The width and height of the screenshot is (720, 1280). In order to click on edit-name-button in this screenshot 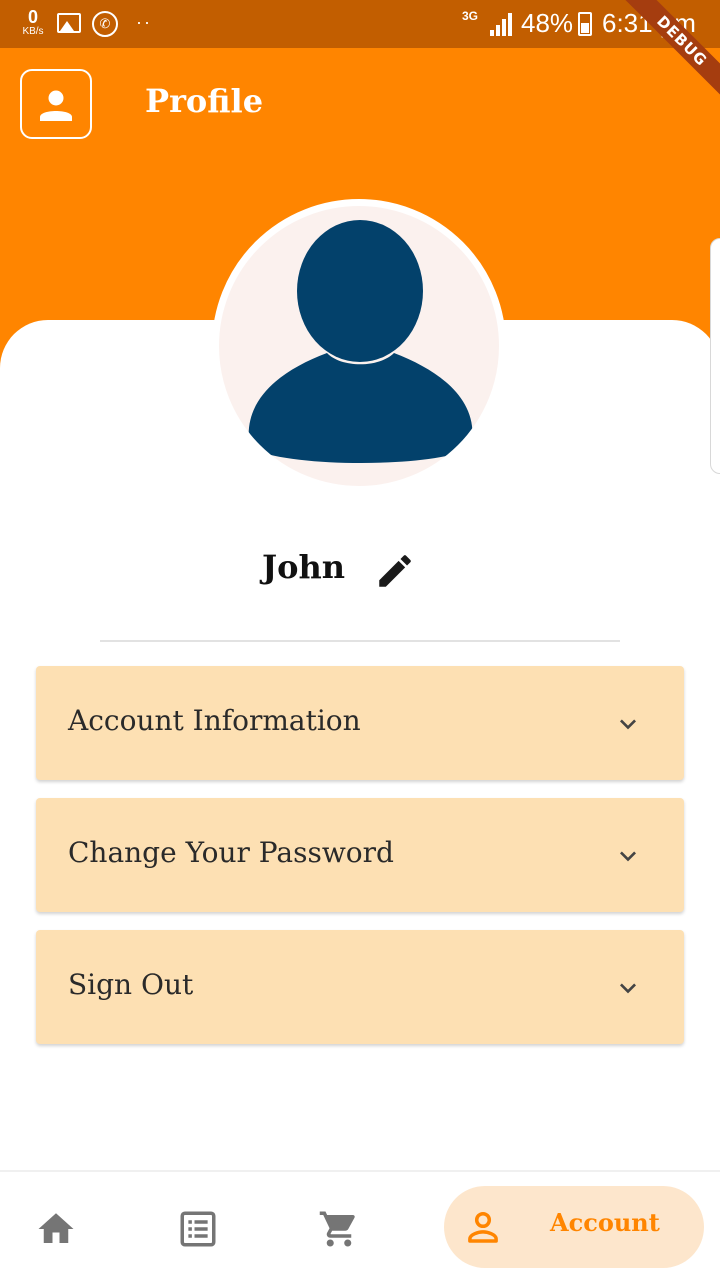, I will do `click(395, 571)`.